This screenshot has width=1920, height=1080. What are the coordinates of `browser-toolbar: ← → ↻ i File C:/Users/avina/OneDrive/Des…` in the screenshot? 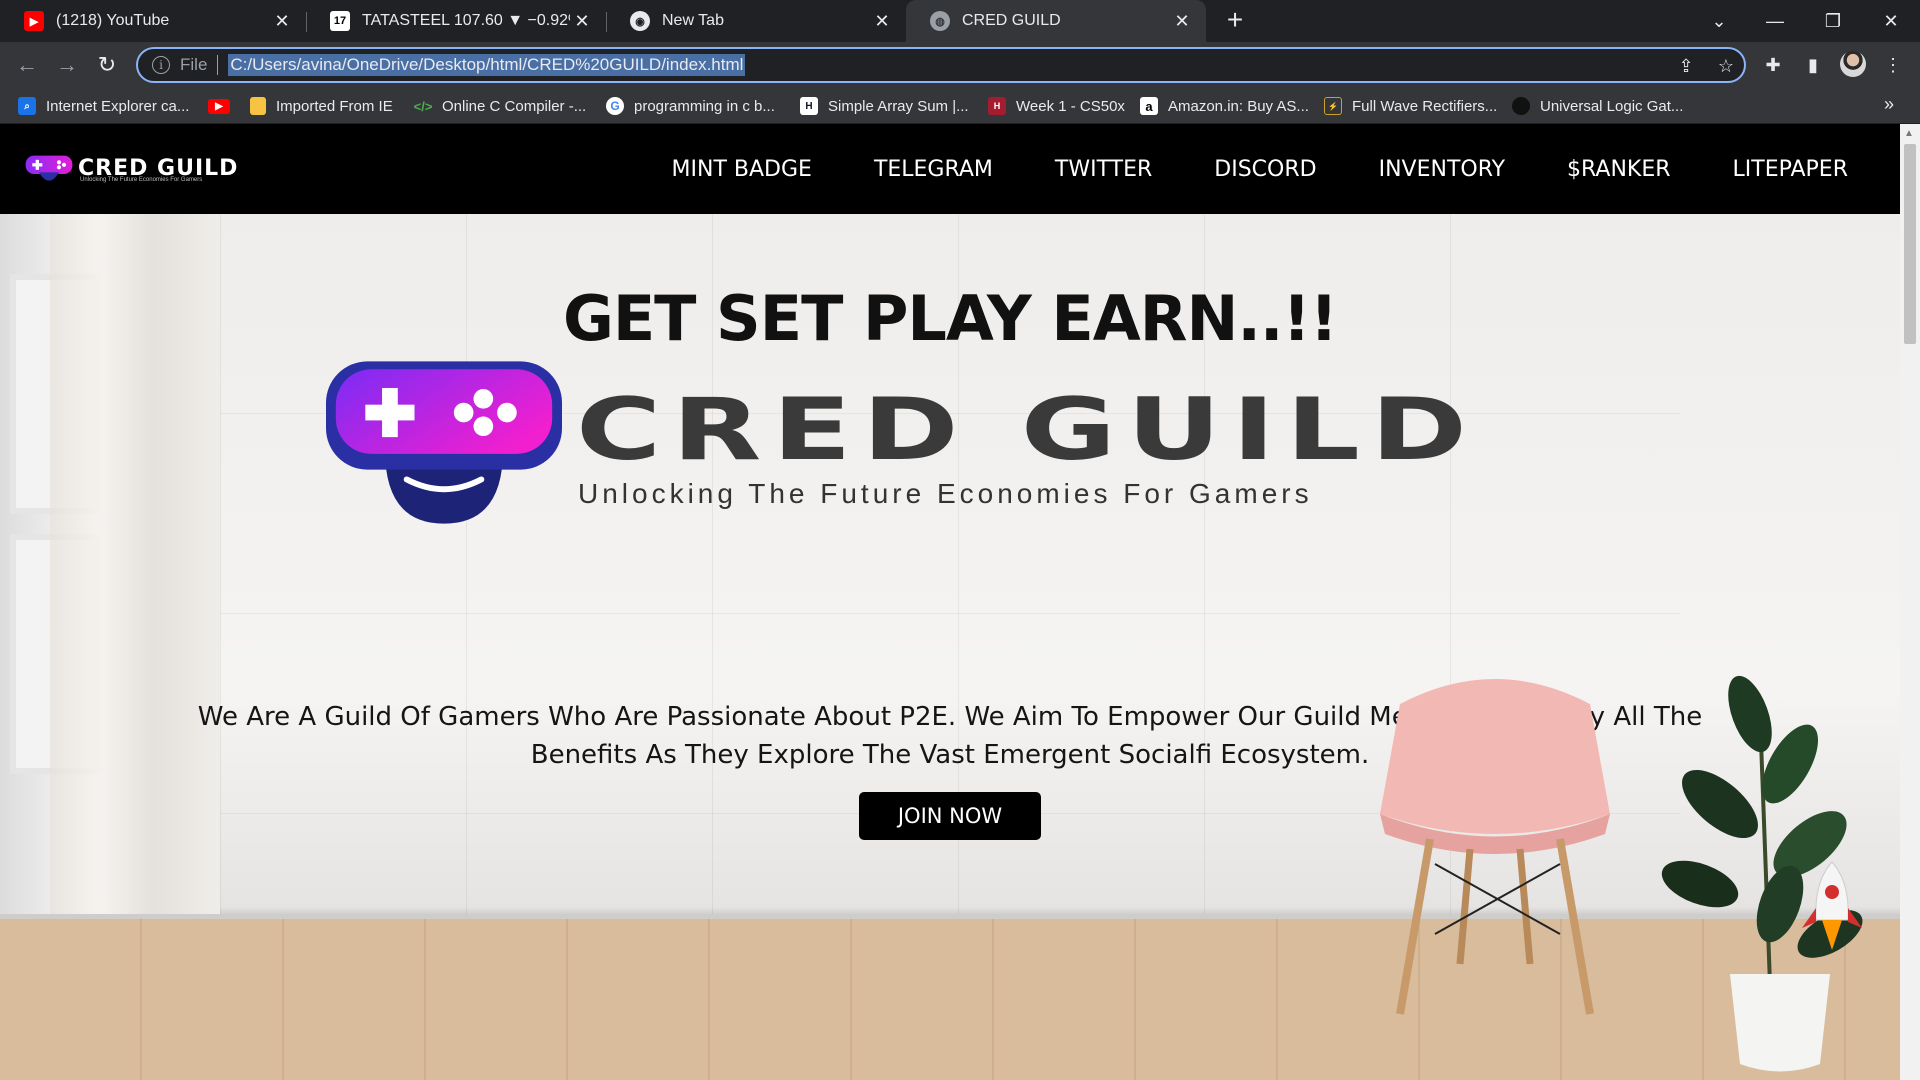 It's located at (960, 65).